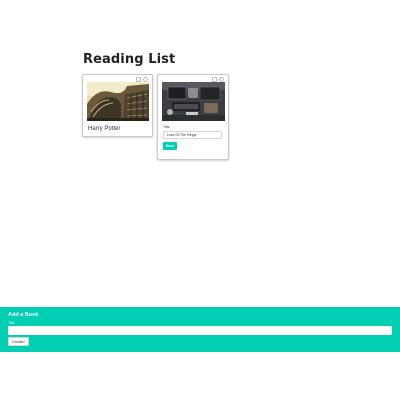 The image size is (400, 400). I want to click on add-title-input, so click(200, 330).